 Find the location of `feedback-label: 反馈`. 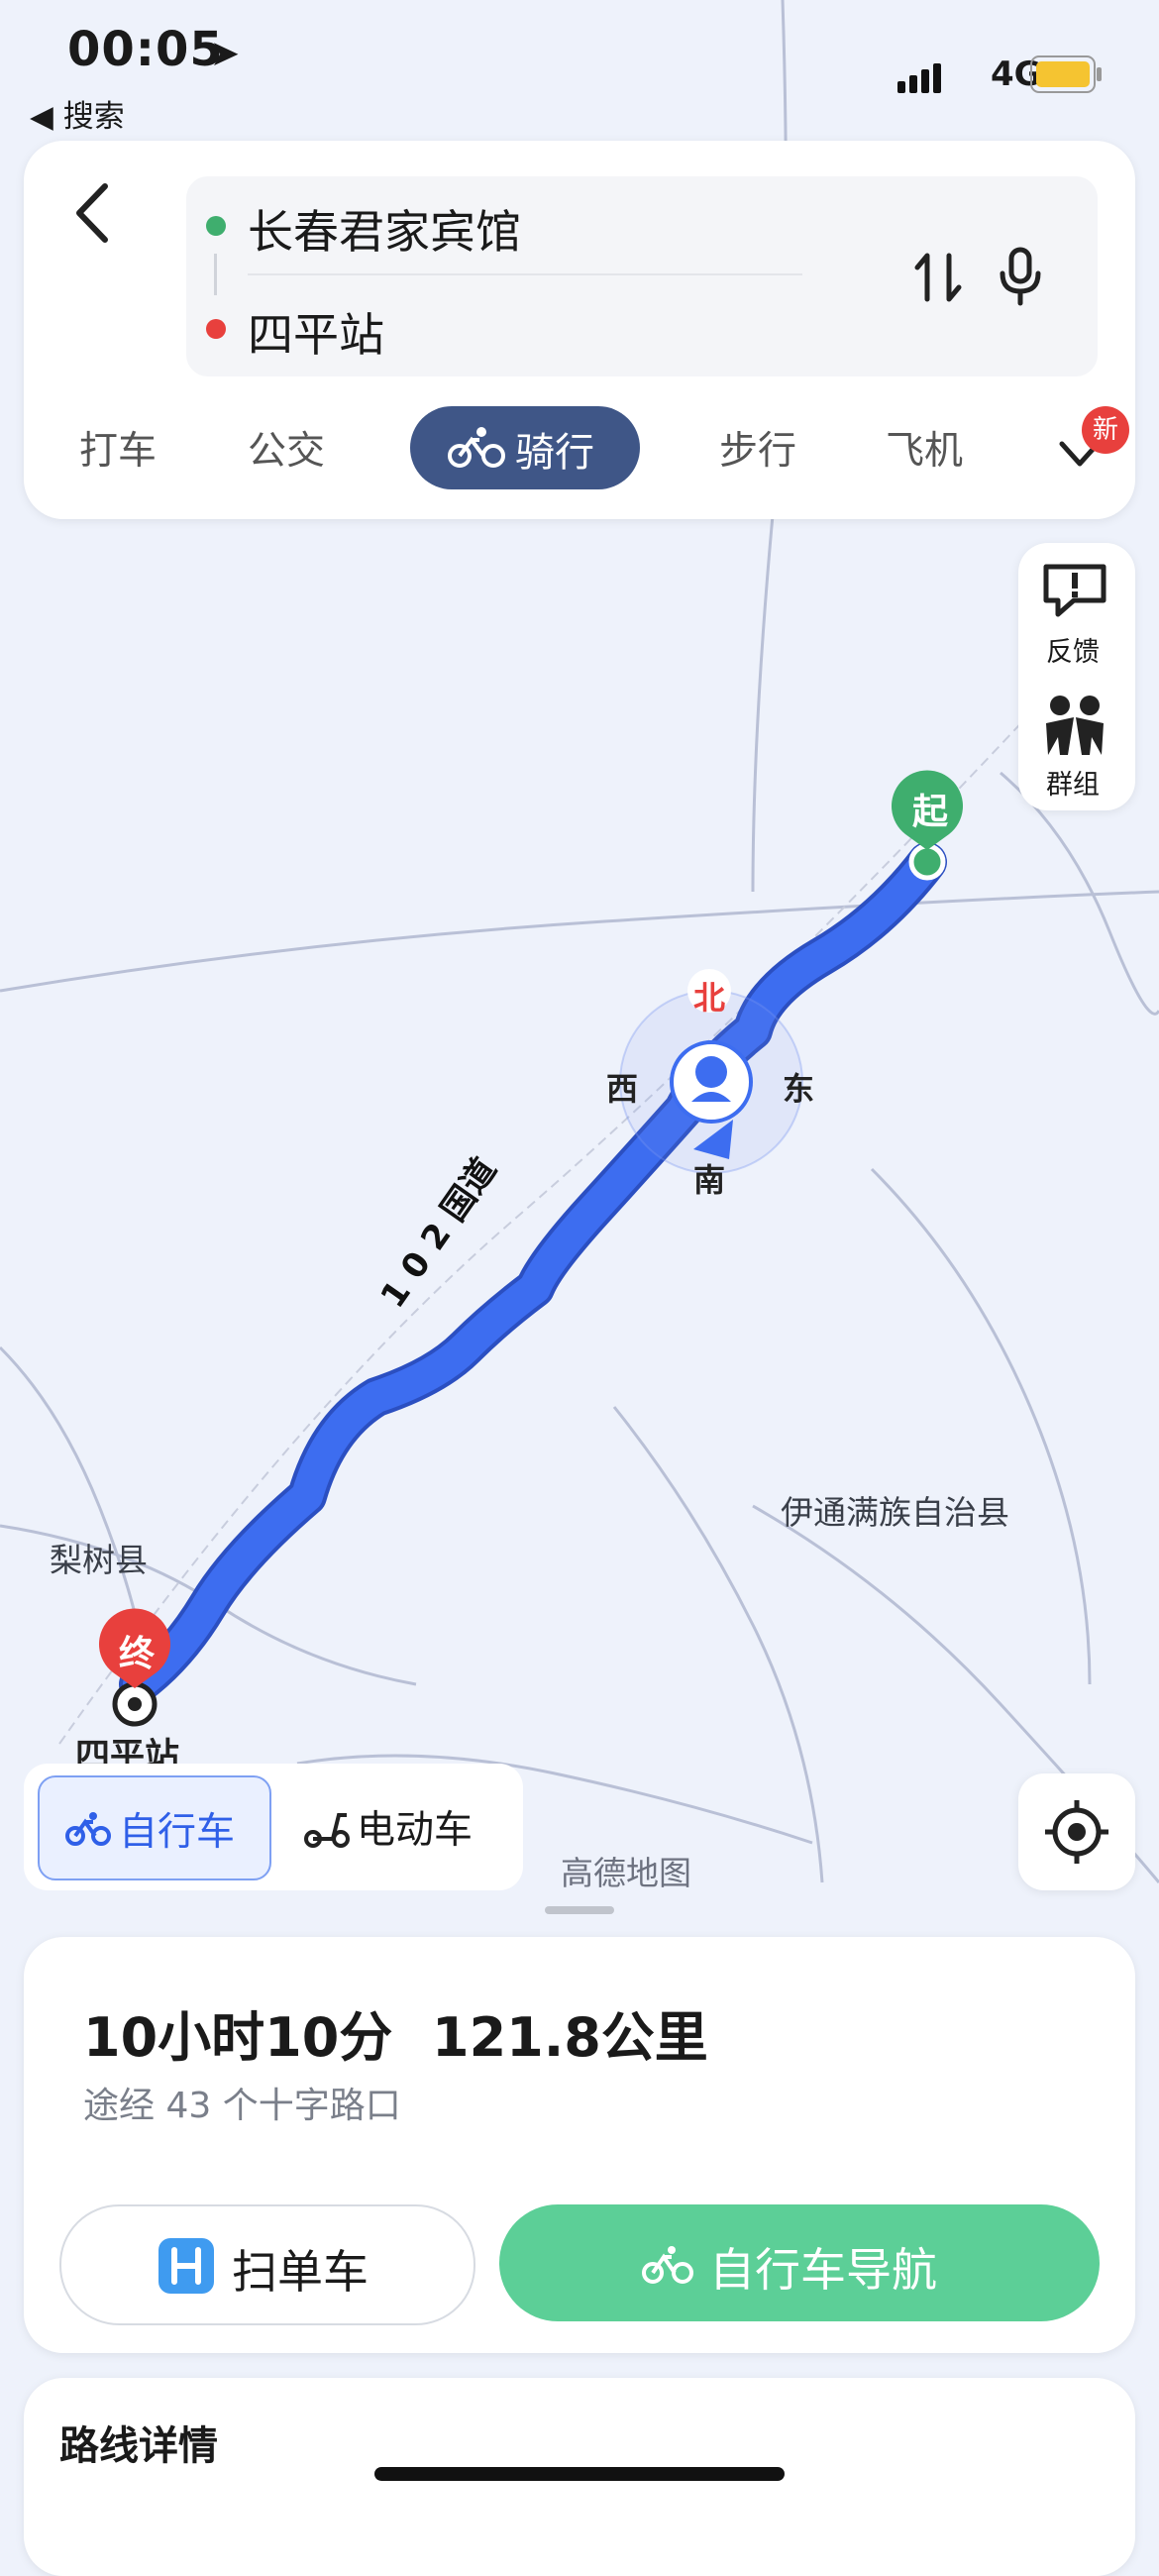

feedback-label: 反馈 is located at coordinates (1073, 649).